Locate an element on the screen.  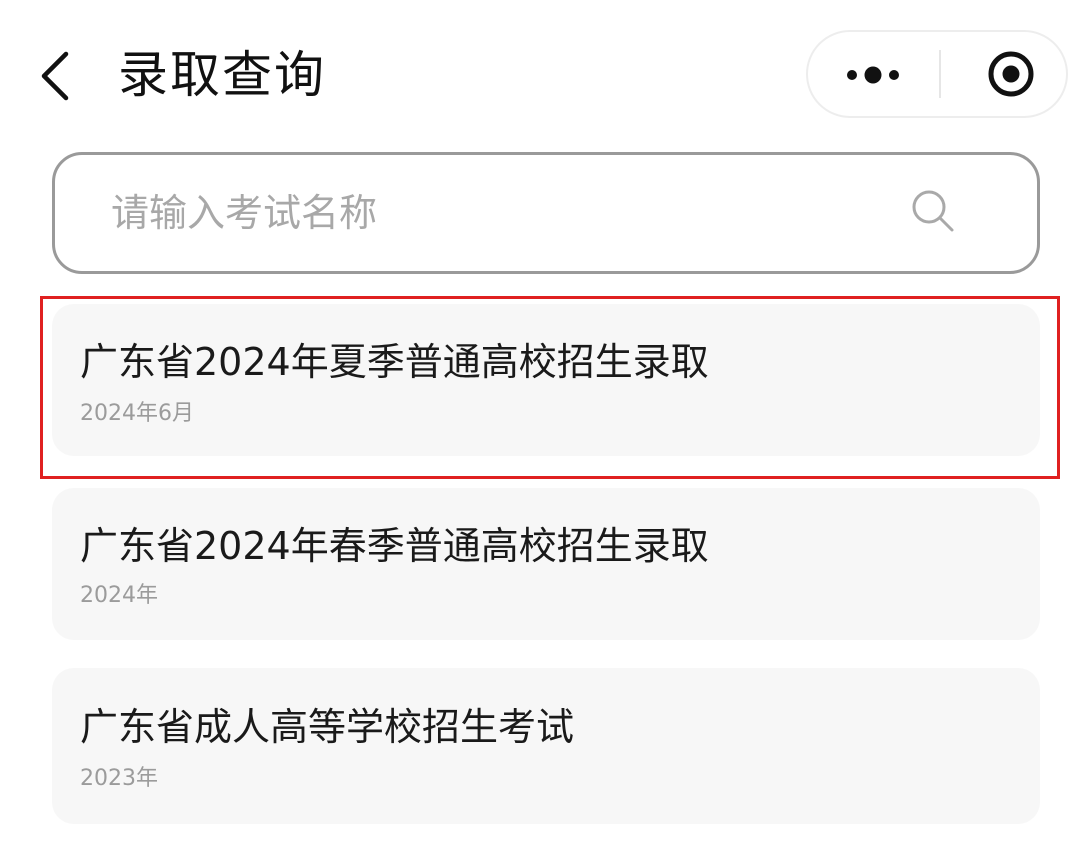
capsule-divider is located at coordinates (940, 74).